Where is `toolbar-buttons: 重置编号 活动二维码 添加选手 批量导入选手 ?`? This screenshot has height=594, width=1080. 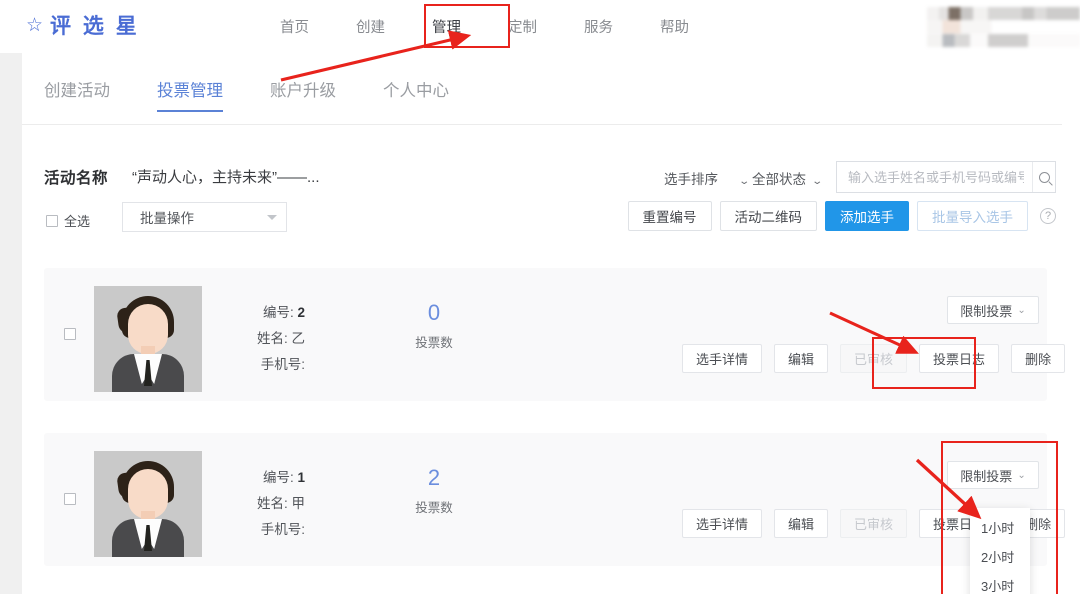
toolbar-buttons: 重置编号 活动二维码 添加选手 批量导入选手 ? is located at coordinates (841, 216).